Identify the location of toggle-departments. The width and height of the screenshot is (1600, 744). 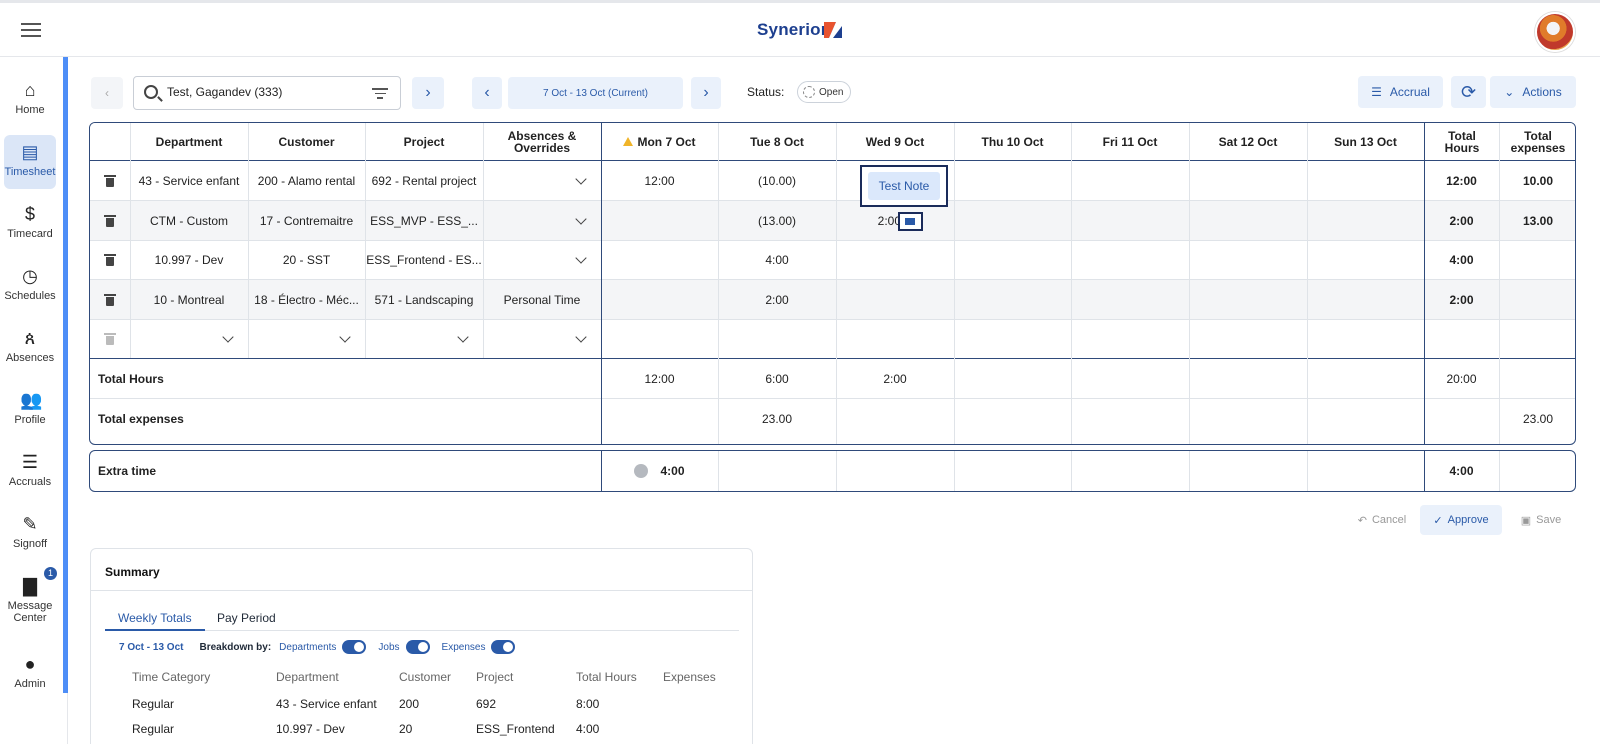
(354, 647).